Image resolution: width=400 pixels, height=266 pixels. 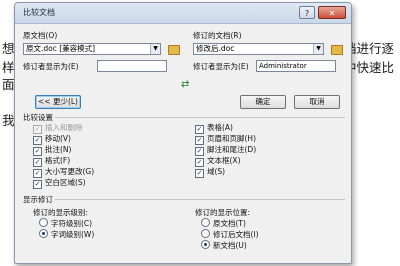 I want to click on show-changes-title: 显示修订, so click(x=38, y=199).